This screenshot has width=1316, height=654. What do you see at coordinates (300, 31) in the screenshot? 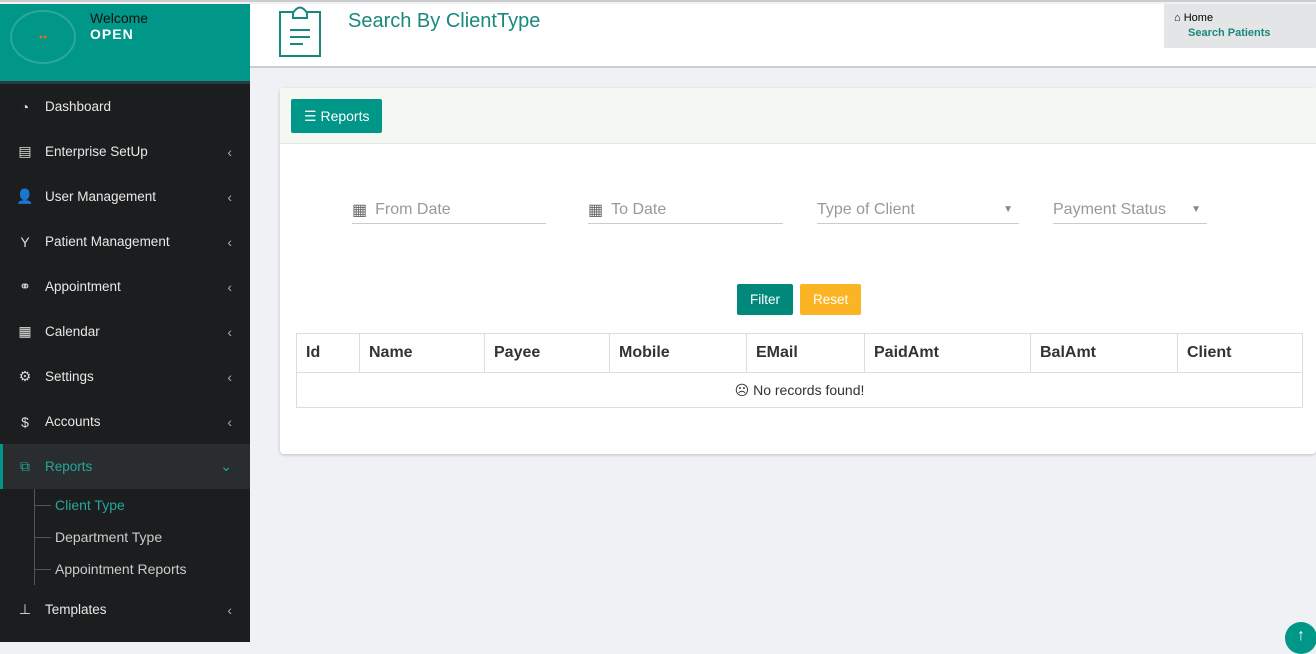
I see `clipboard-icon` at bounding box center [300, 31].